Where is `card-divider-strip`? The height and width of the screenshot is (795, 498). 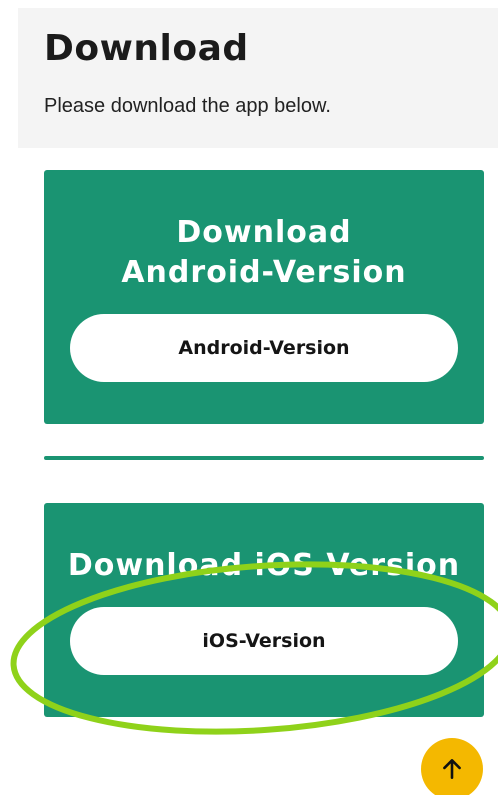
card-divider-strip is located at coordinates (264, 458).